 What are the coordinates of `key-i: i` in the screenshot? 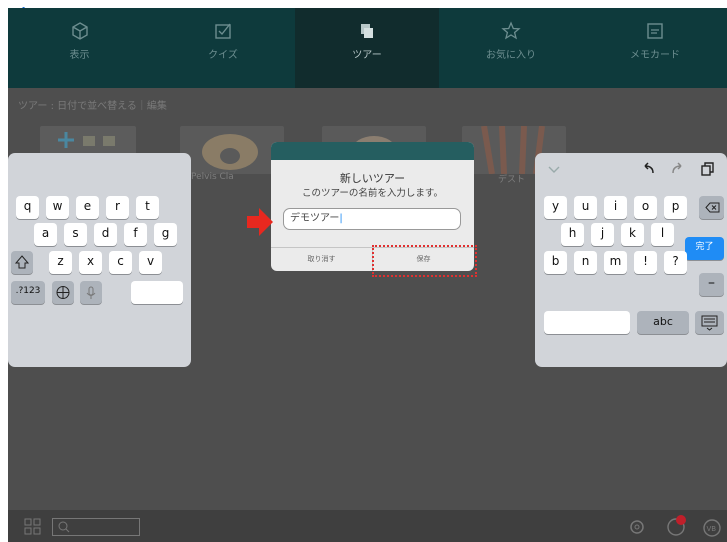 It's located at (615, 207).